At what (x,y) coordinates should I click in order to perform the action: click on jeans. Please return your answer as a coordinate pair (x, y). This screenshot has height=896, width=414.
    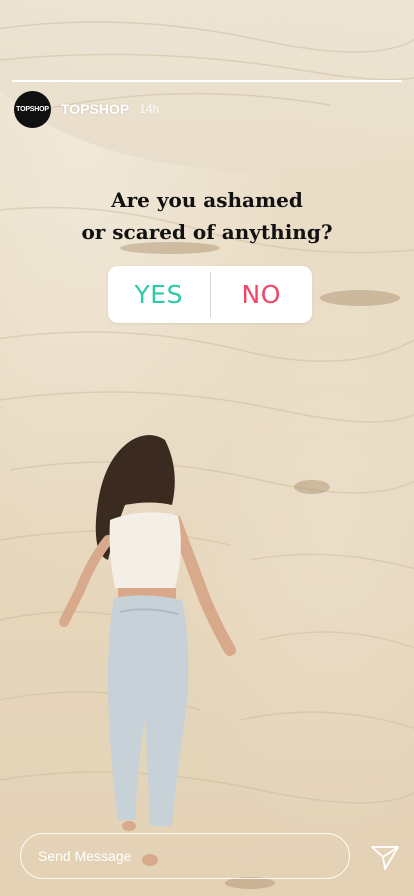
    Looking at the image, I should click on (148, 710).